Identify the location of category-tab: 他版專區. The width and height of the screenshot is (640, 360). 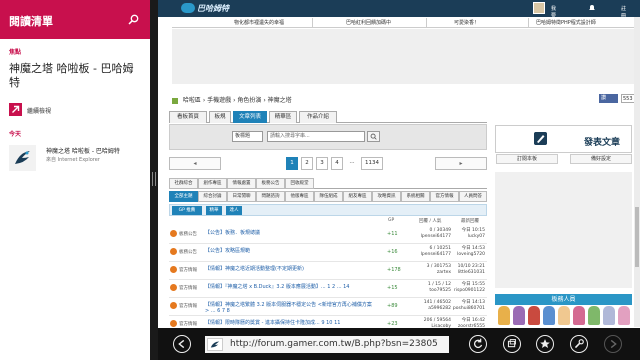
(299, 196).